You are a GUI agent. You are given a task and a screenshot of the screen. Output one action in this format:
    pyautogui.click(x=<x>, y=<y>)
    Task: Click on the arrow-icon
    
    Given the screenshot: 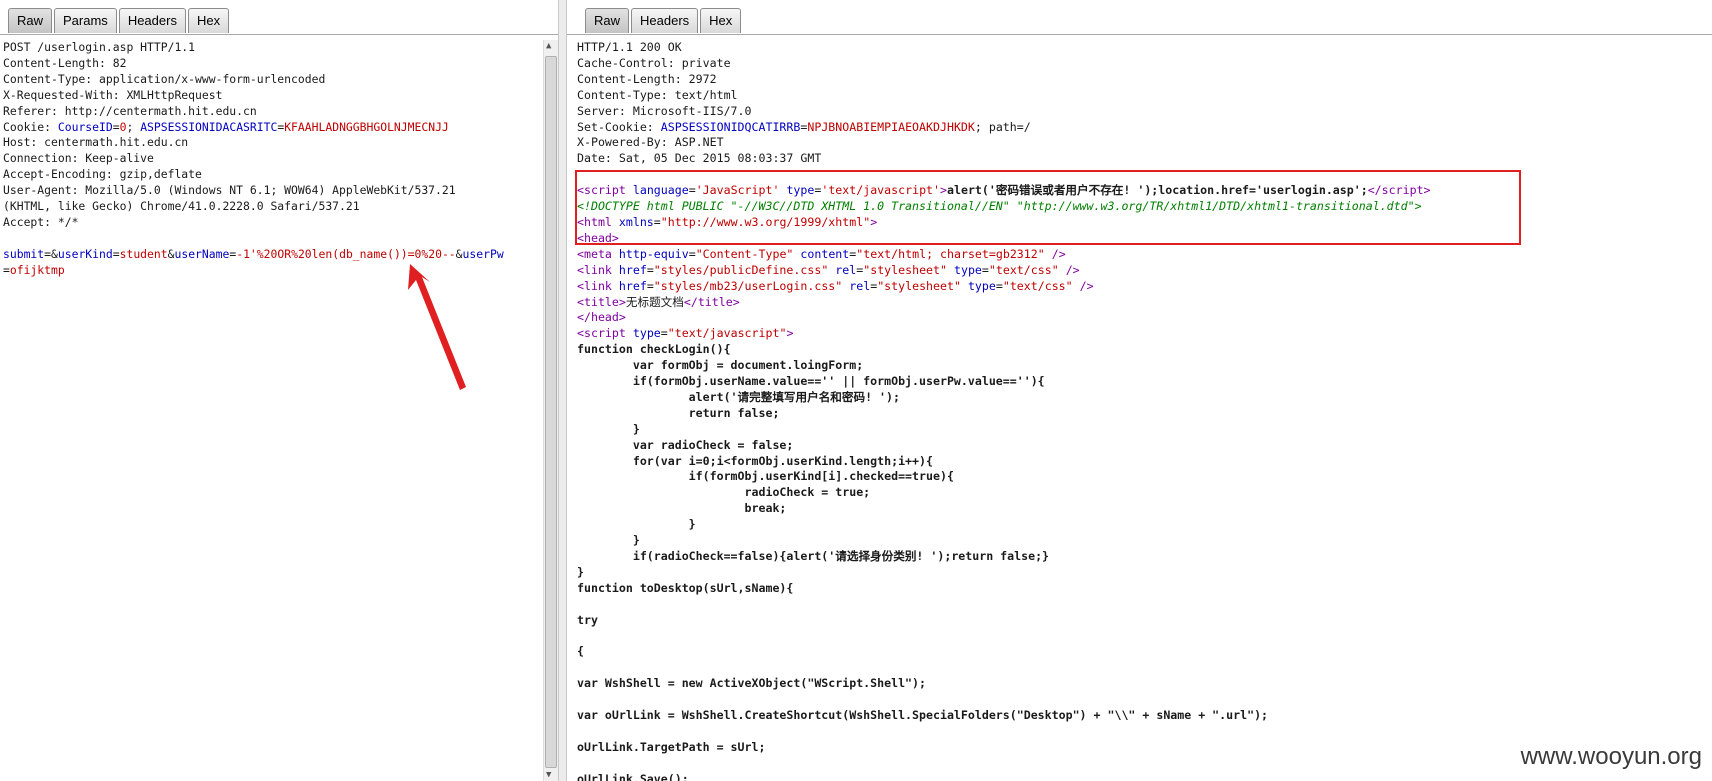 What is the action you would take?
    pyautogui.click(x=437, y=327)
    